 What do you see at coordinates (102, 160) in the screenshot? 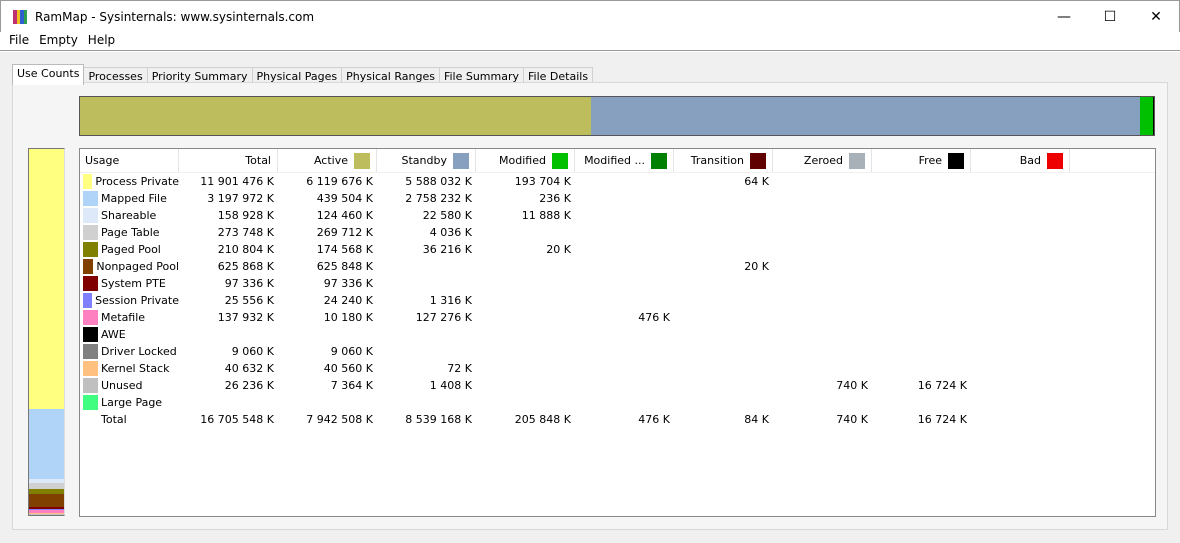
I see `column-label: Usage` at bounding box center [102, 160].